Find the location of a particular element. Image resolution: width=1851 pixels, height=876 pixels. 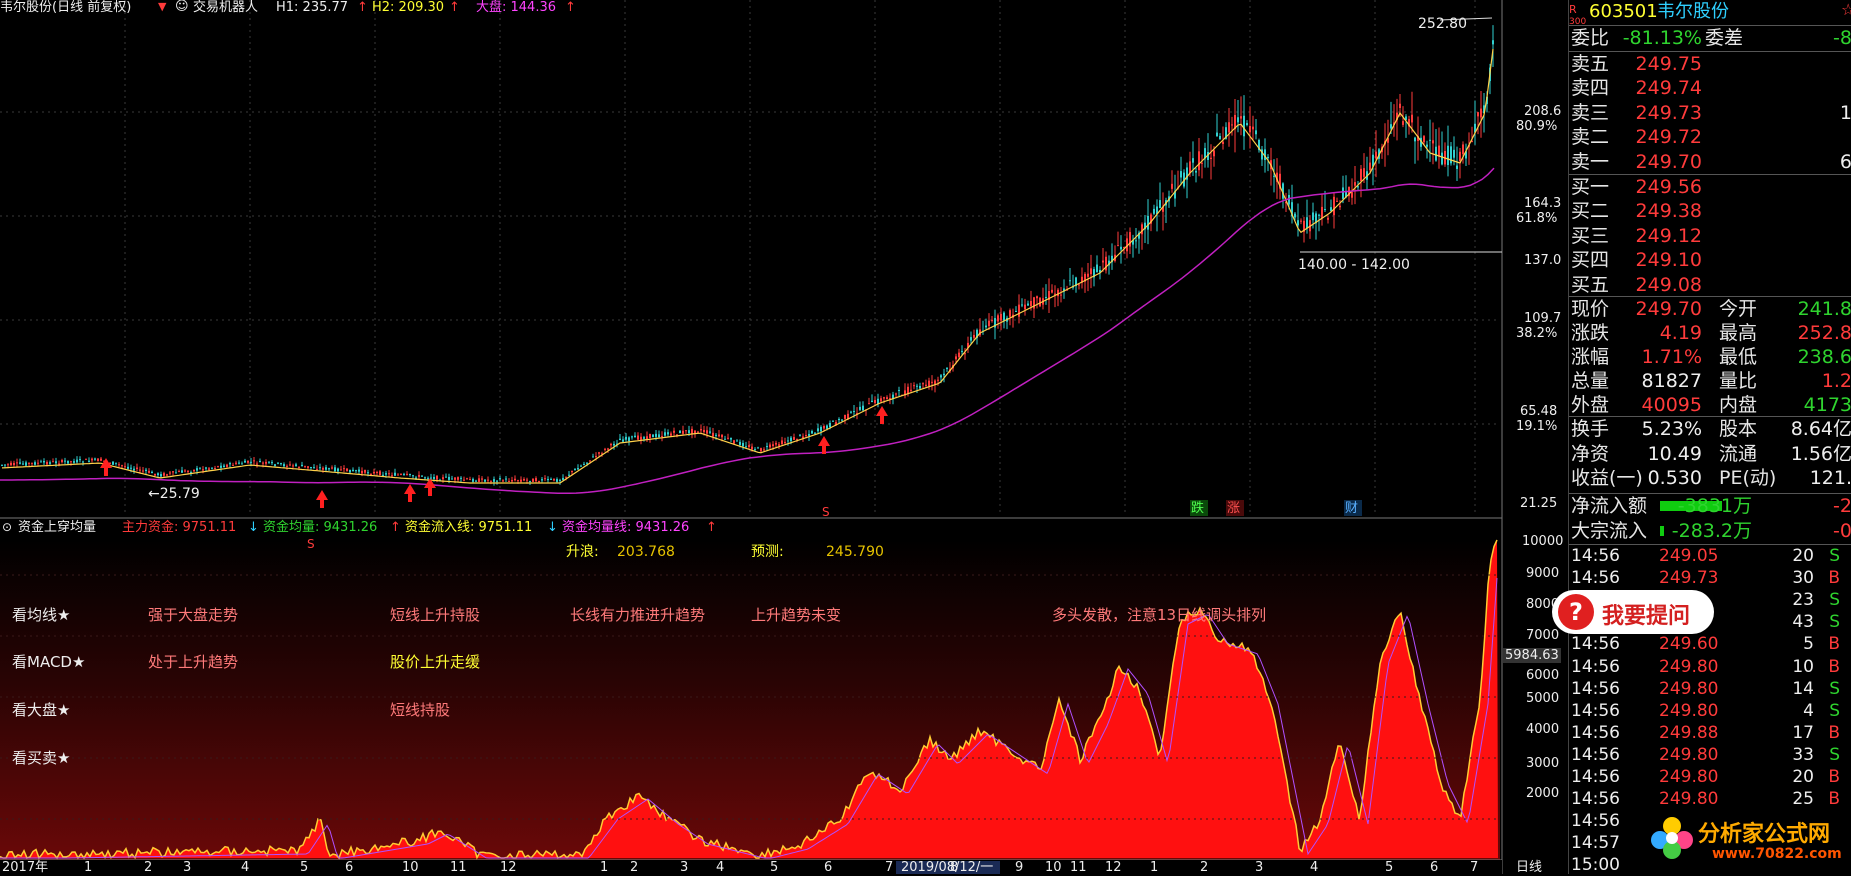

stock-title: 韦尔股份(日线 前复权) is located at coordinates (65, 7).